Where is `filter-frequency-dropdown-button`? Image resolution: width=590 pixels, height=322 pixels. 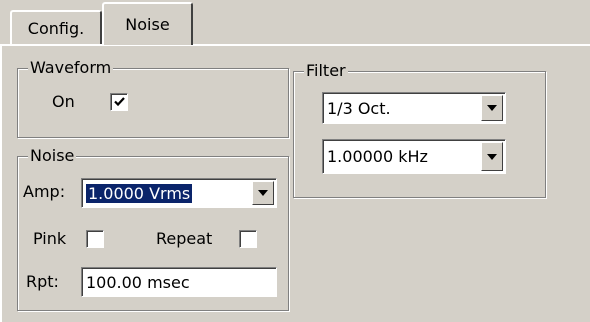
filter-frequency-dropdown-button is located at coordinates (492, 156).